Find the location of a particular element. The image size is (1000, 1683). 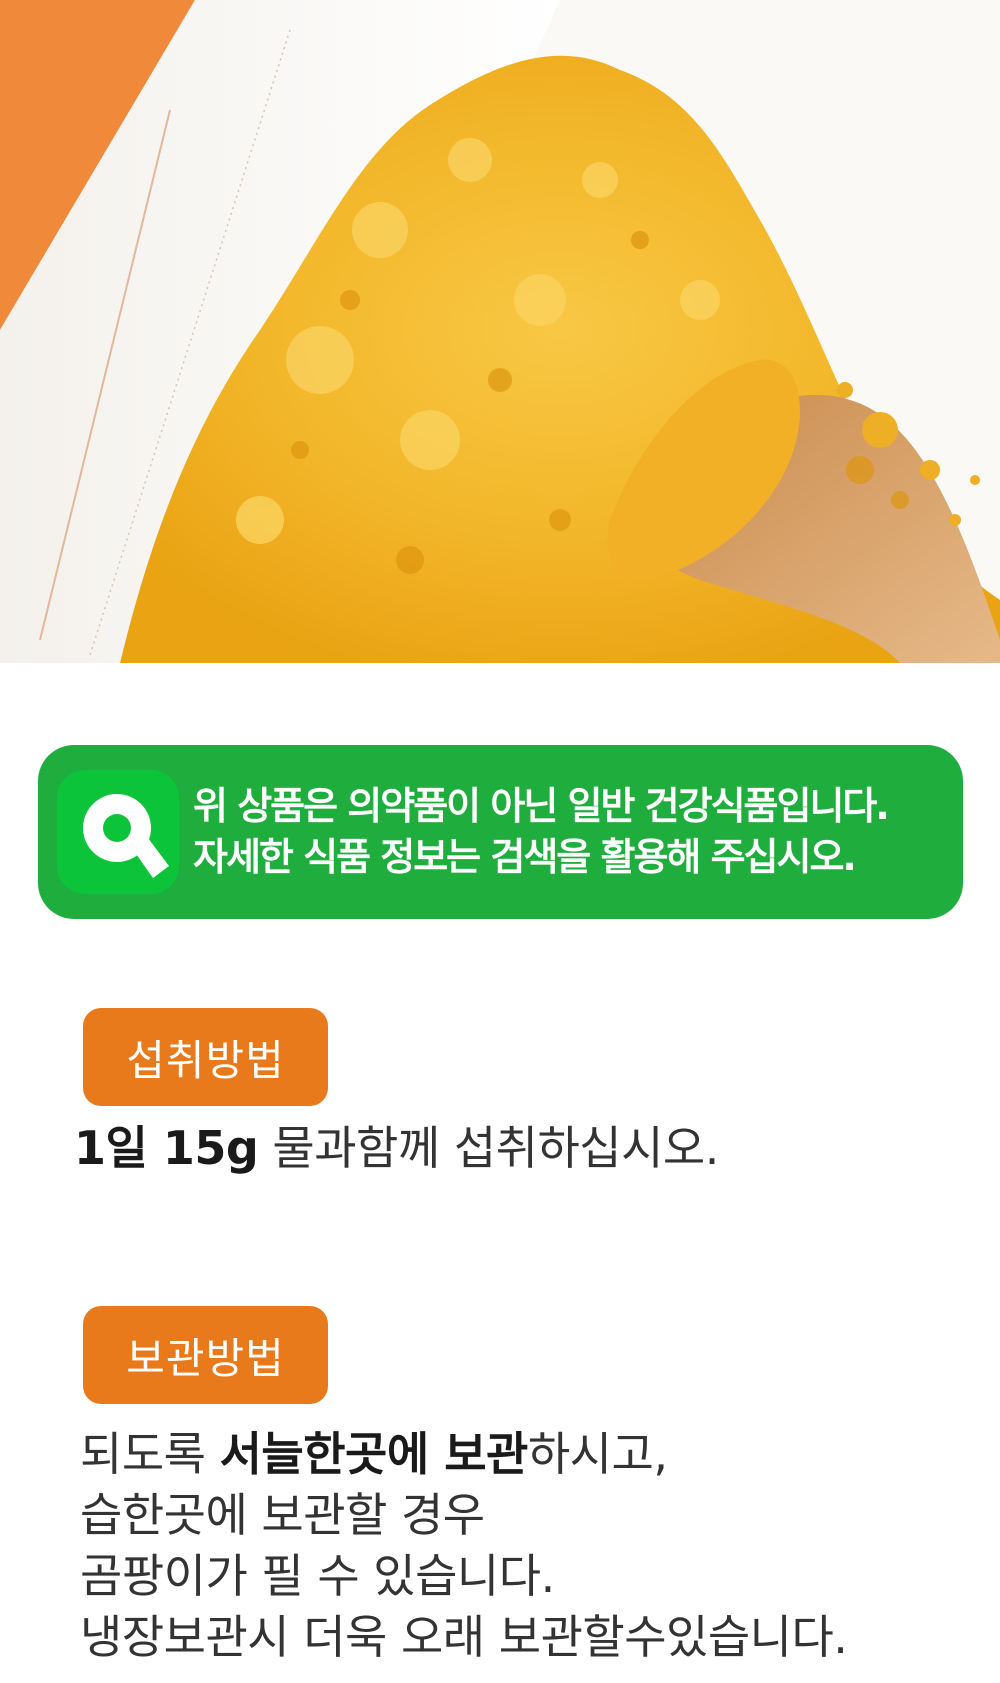

storage-line-1-pre: 되도록 is located at coordinates (150, 1454).